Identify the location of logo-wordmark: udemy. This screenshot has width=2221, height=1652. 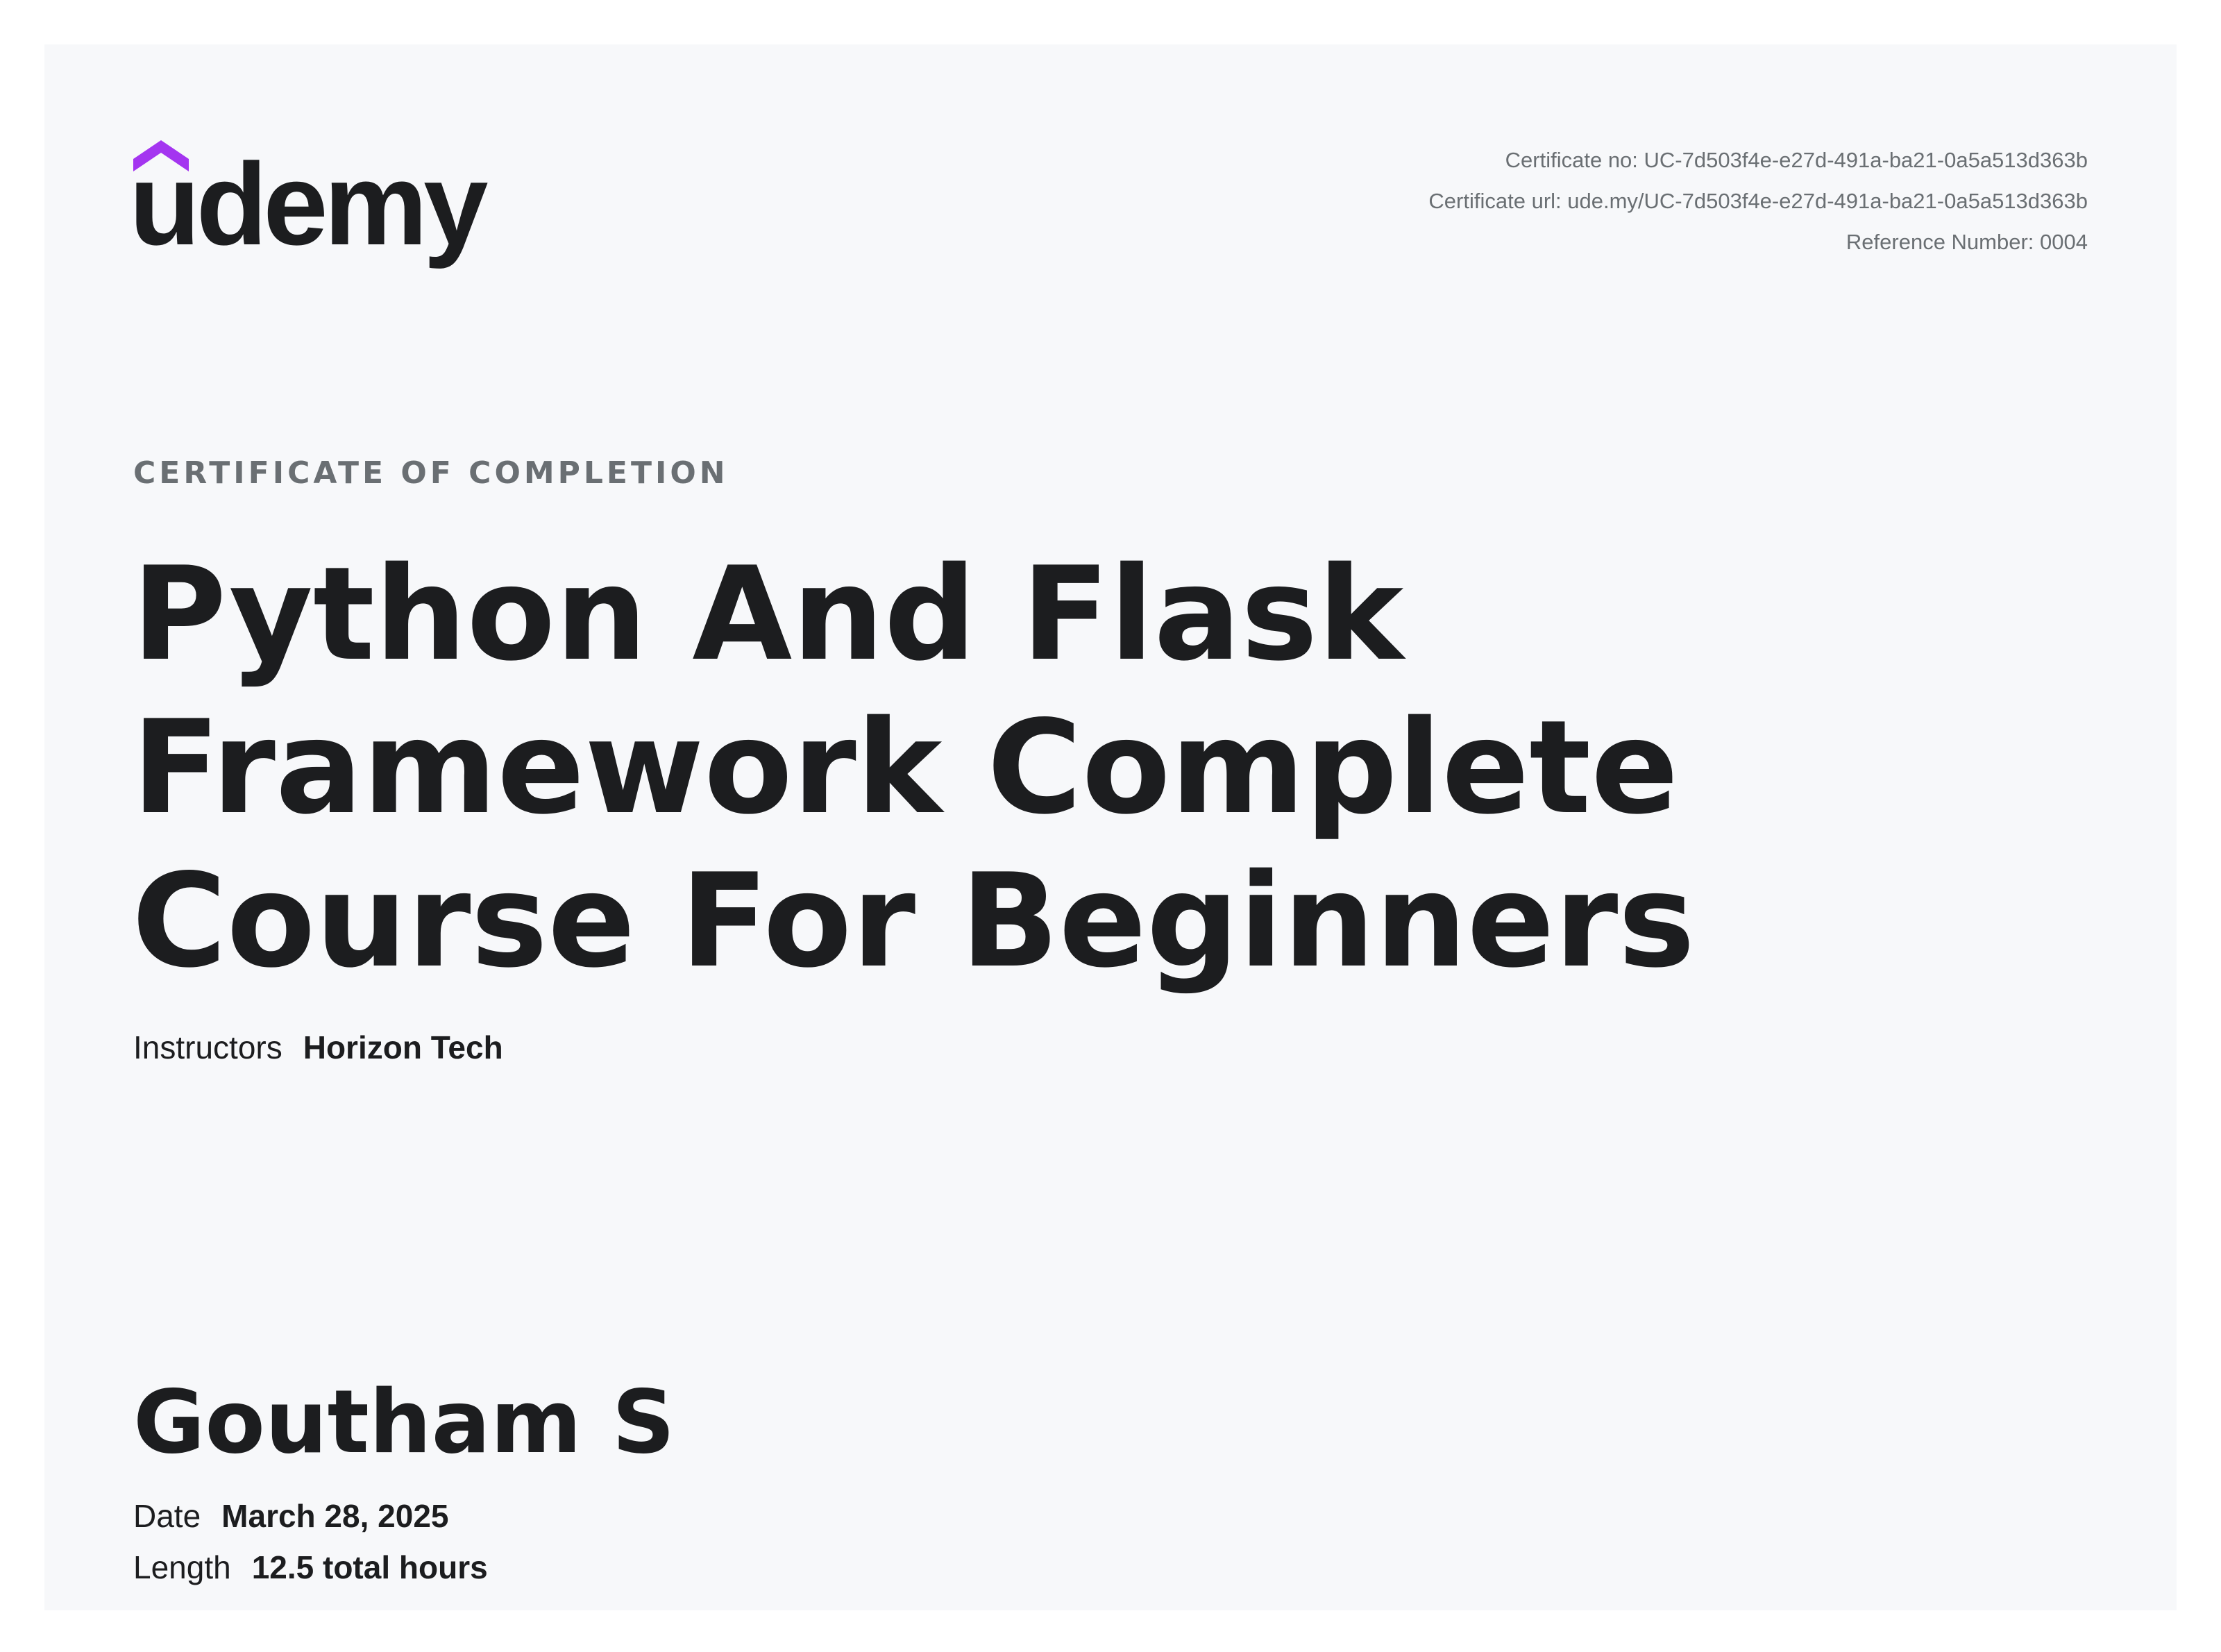
(311, 204).